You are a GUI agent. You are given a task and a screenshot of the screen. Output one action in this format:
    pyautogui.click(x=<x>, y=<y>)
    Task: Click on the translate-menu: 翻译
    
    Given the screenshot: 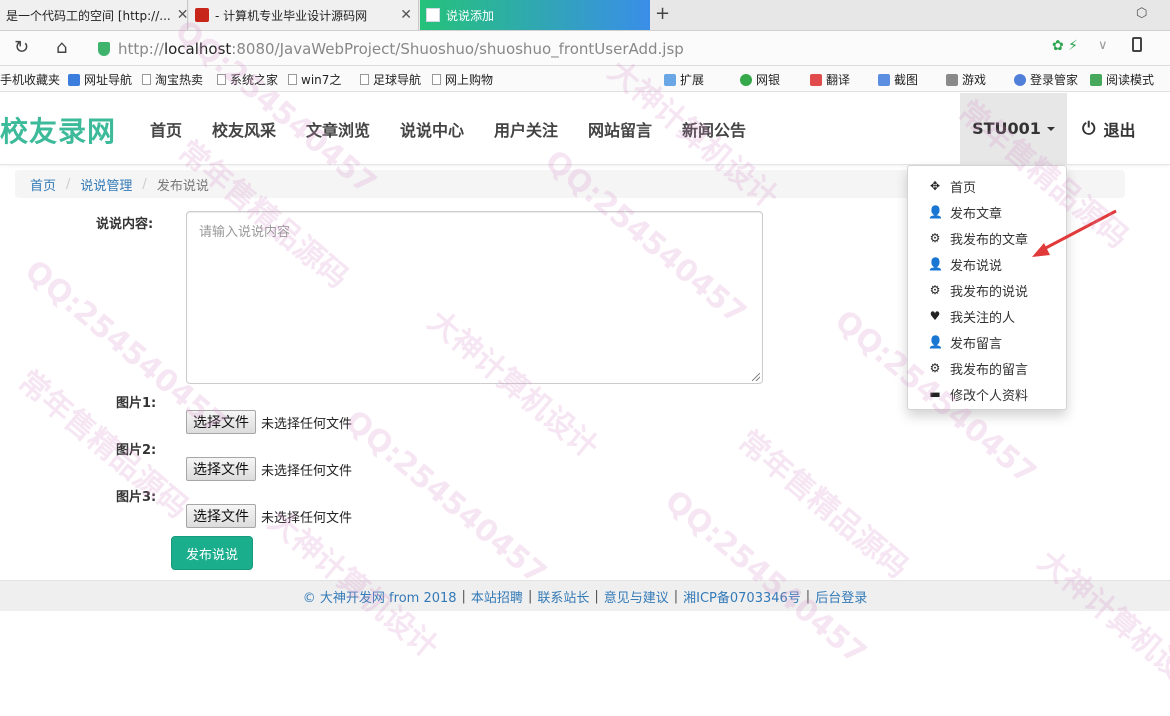 What is the action you would take?
    pyautogui.click(x=830, y=79)
    